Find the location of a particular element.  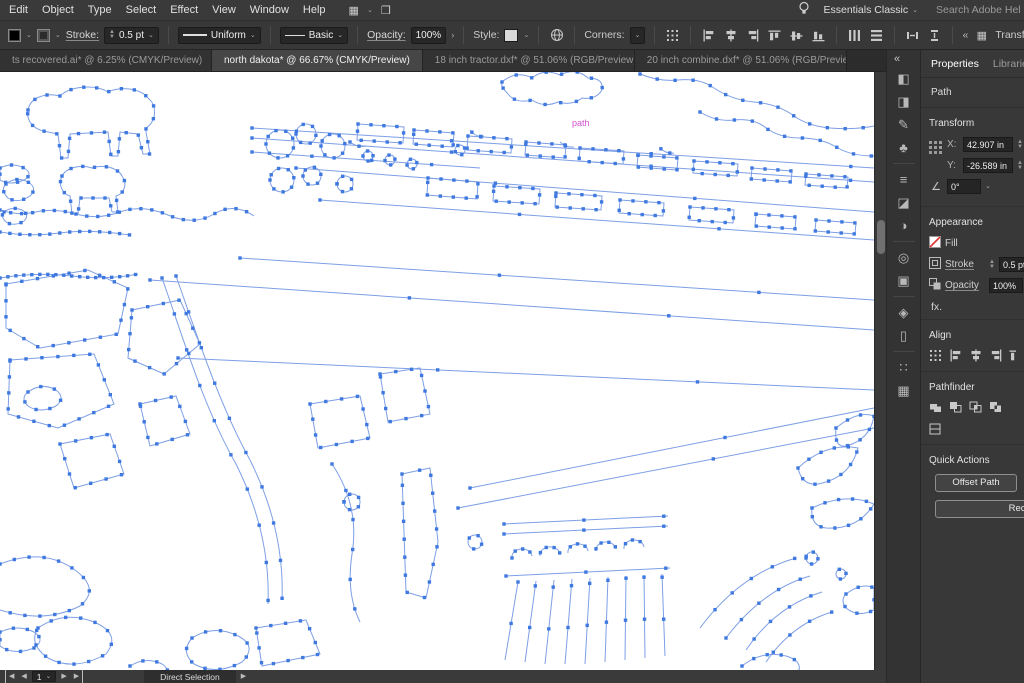

workspace-switcher: Essentials Classic ⌄ is located at coordinates (871, 10).